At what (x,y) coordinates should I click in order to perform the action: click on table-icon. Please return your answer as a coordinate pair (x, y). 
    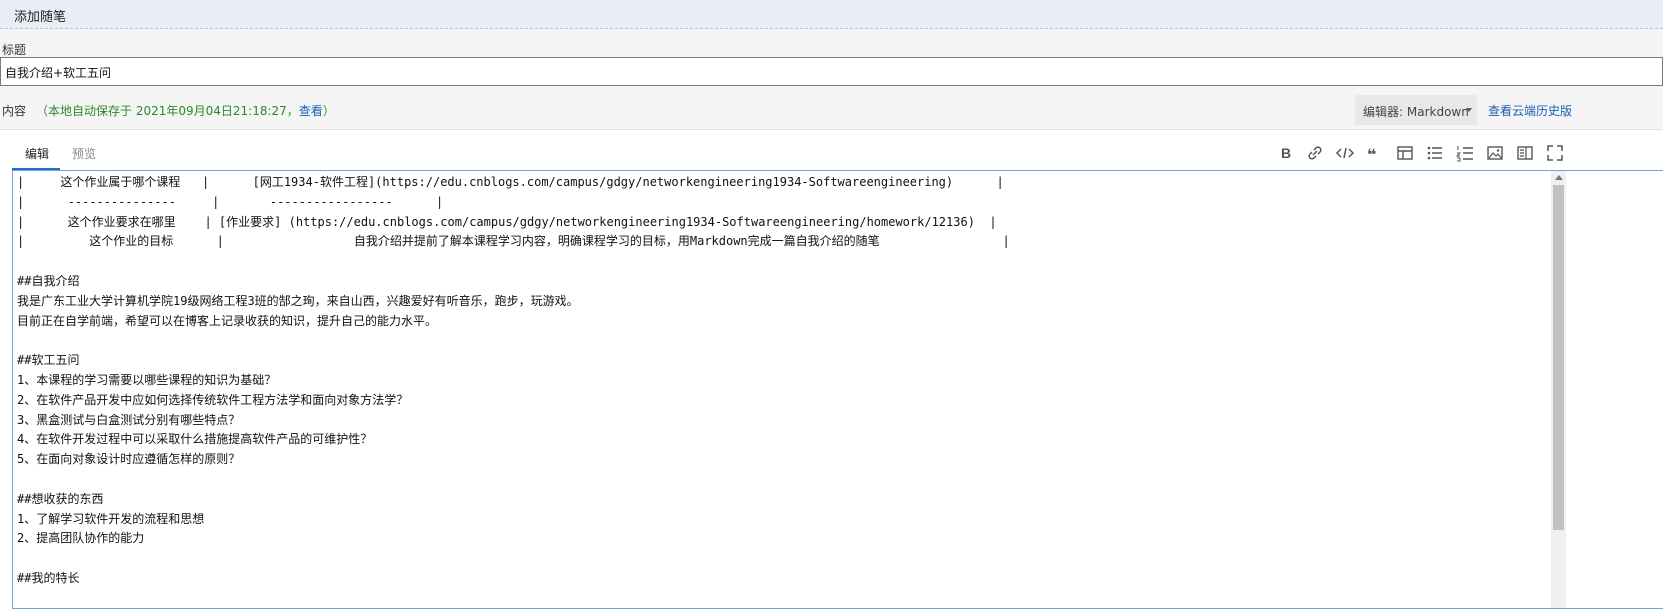
    Looking at the image, I should click on (1405, 153).